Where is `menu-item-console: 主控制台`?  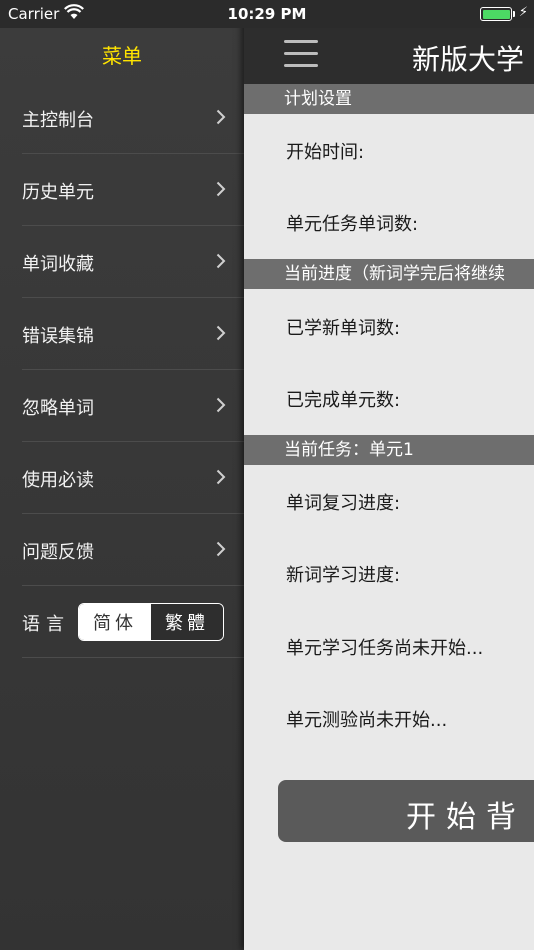 menu-item-console: 主控制台 is located at coordinates (133, 118).